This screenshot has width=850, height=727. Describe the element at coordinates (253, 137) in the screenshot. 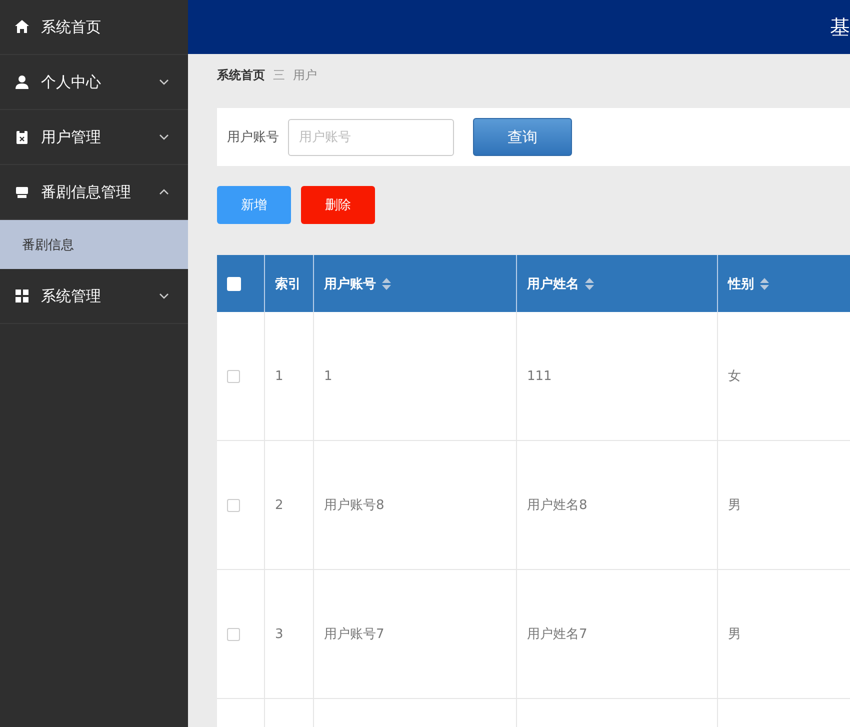

I see `field-label: 用户账号` at that location.